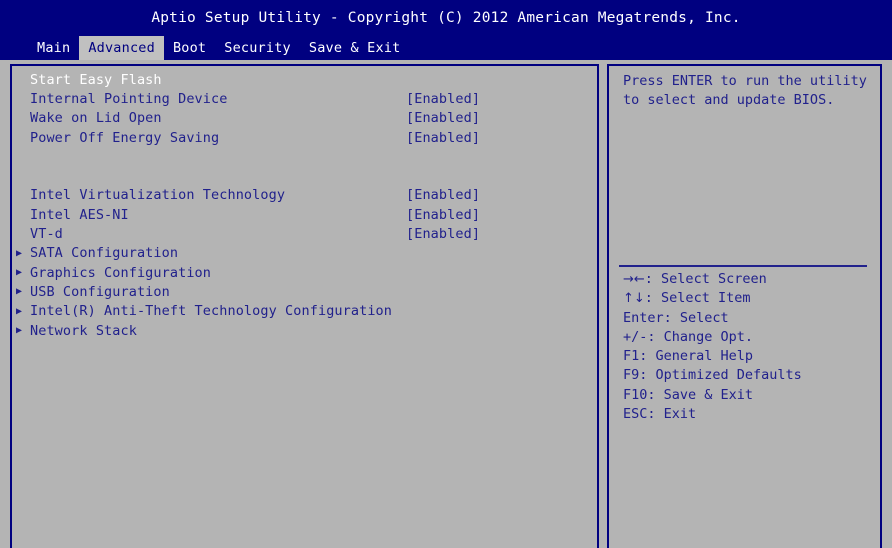 The height and width of the screenshot is (548, 892). I want to click on help-divider, so click(743, 266).